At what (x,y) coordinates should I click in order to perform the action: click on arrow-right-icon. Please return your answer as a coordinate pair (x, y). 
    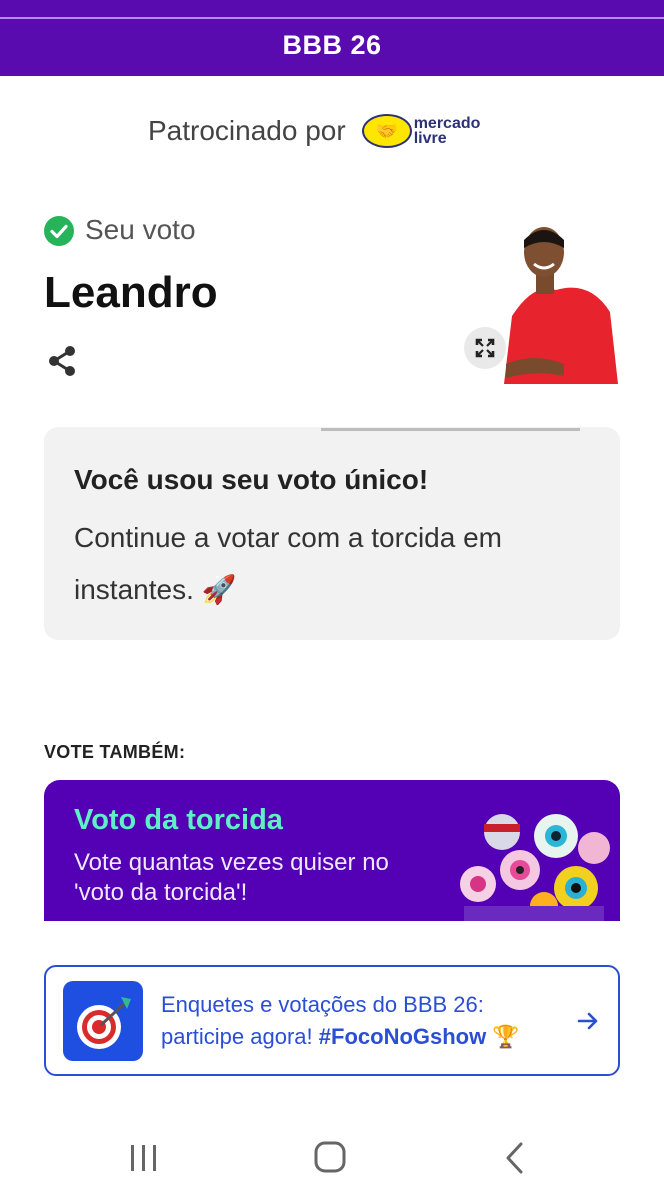
    Looking at the image, I should click on (587, 1021).